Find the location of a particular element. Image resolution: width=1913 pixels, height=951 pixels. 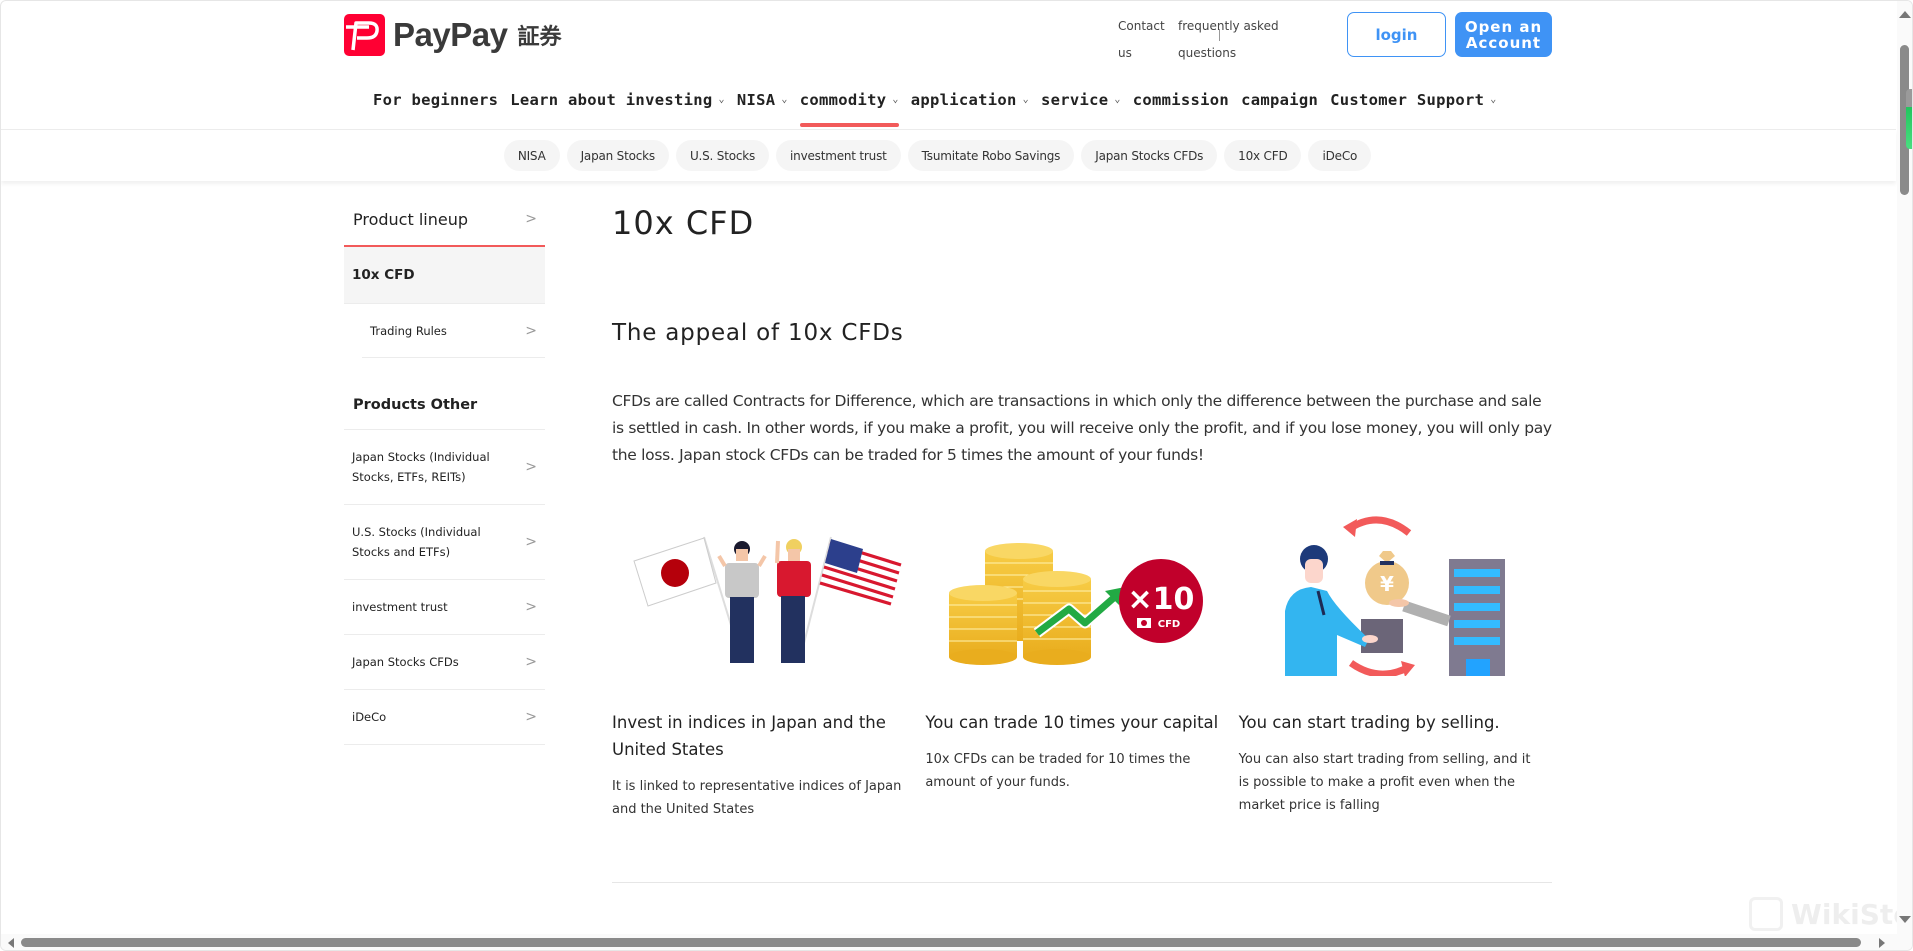

paypay-securities-logo: PayPay 証券 is located at coordinates (452, 35).